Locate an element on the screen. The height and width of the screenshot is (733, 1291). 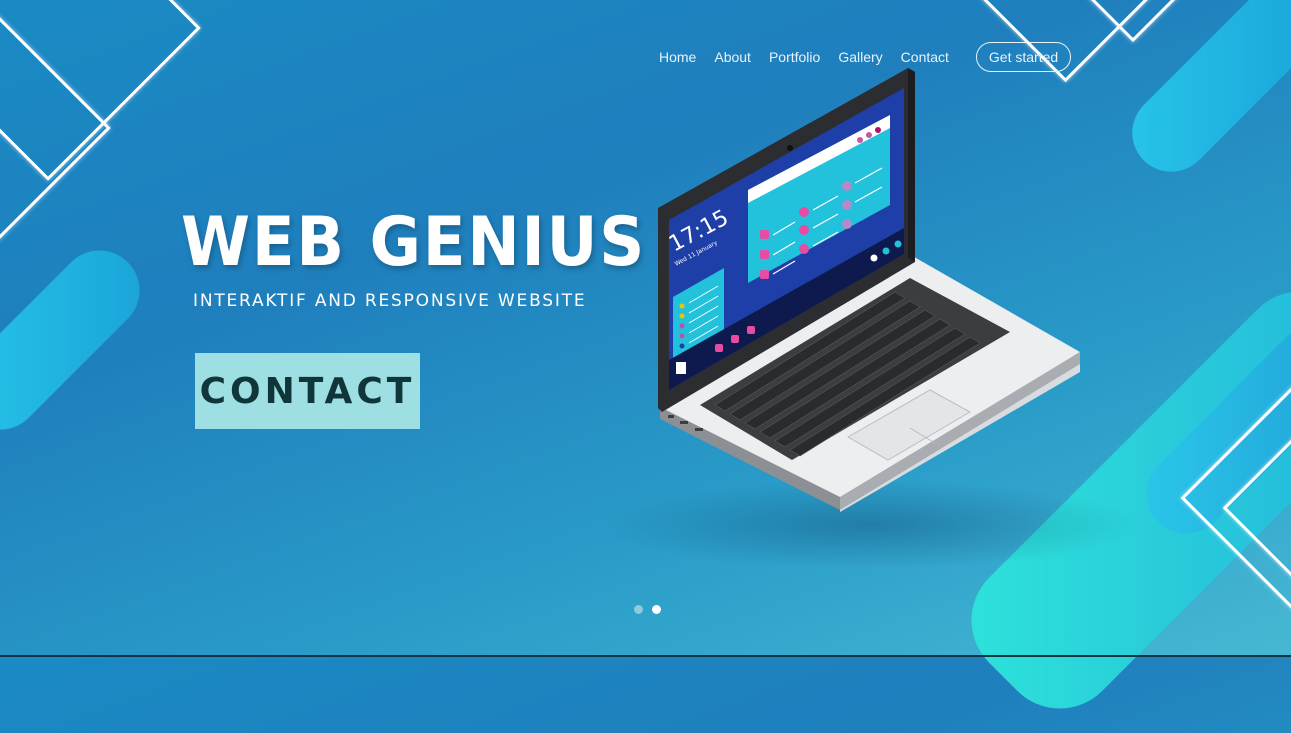
carousel-dot-active is located at coordinates (656, 609).